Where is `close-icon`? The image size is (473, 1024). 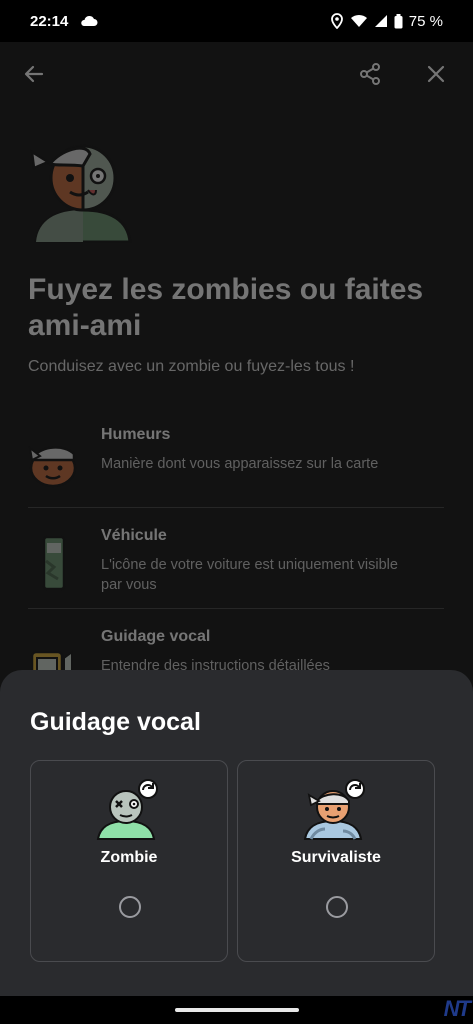 close-icon is located at coordinates (436, 74).